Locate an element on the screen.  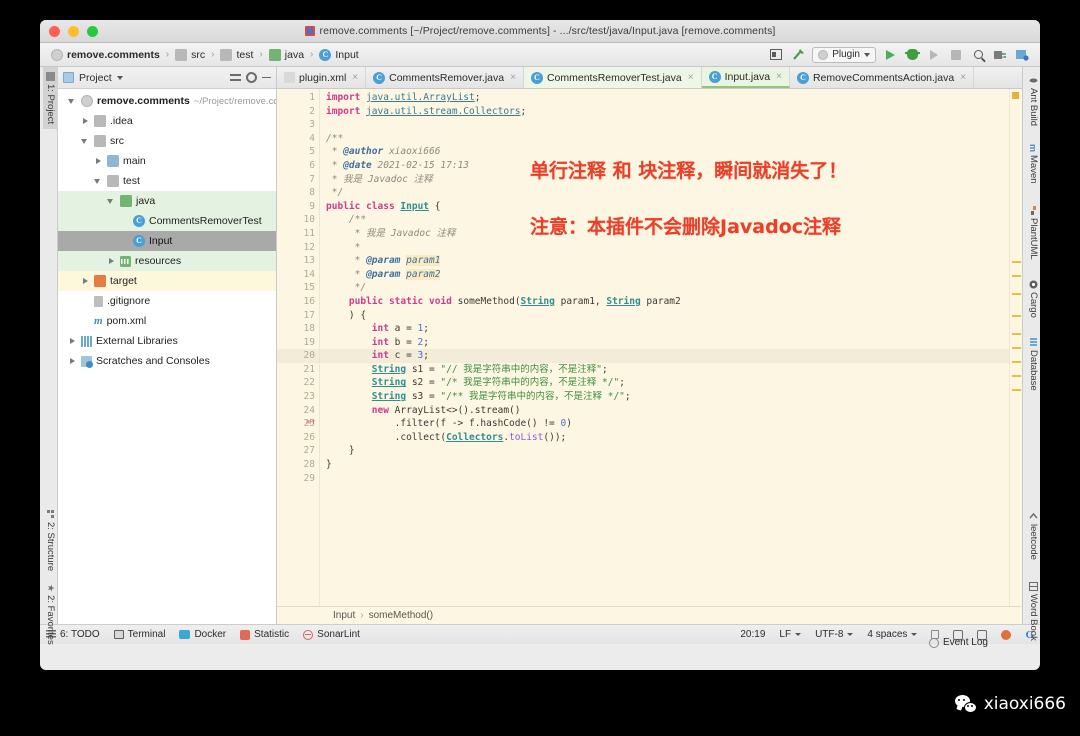
gutter-line-number: 13 is located at coordinates (298, 261).